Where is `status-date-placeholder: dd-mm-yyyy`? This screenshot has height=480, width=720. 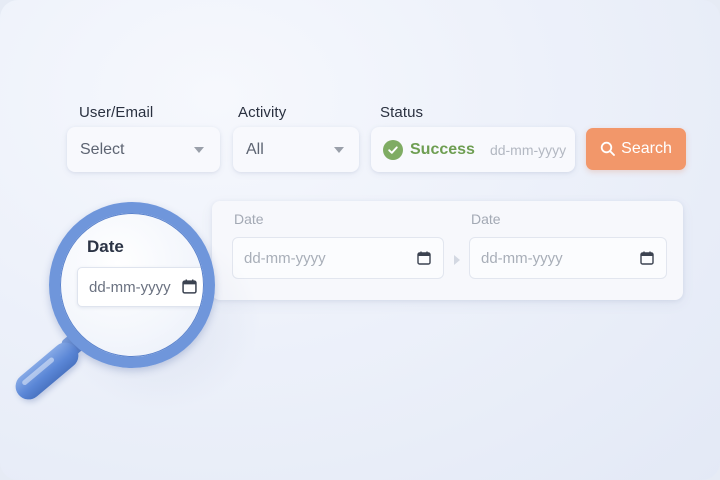
status-date-placeholder: dd-mm-yyyy is located at coordinates (528, 149).